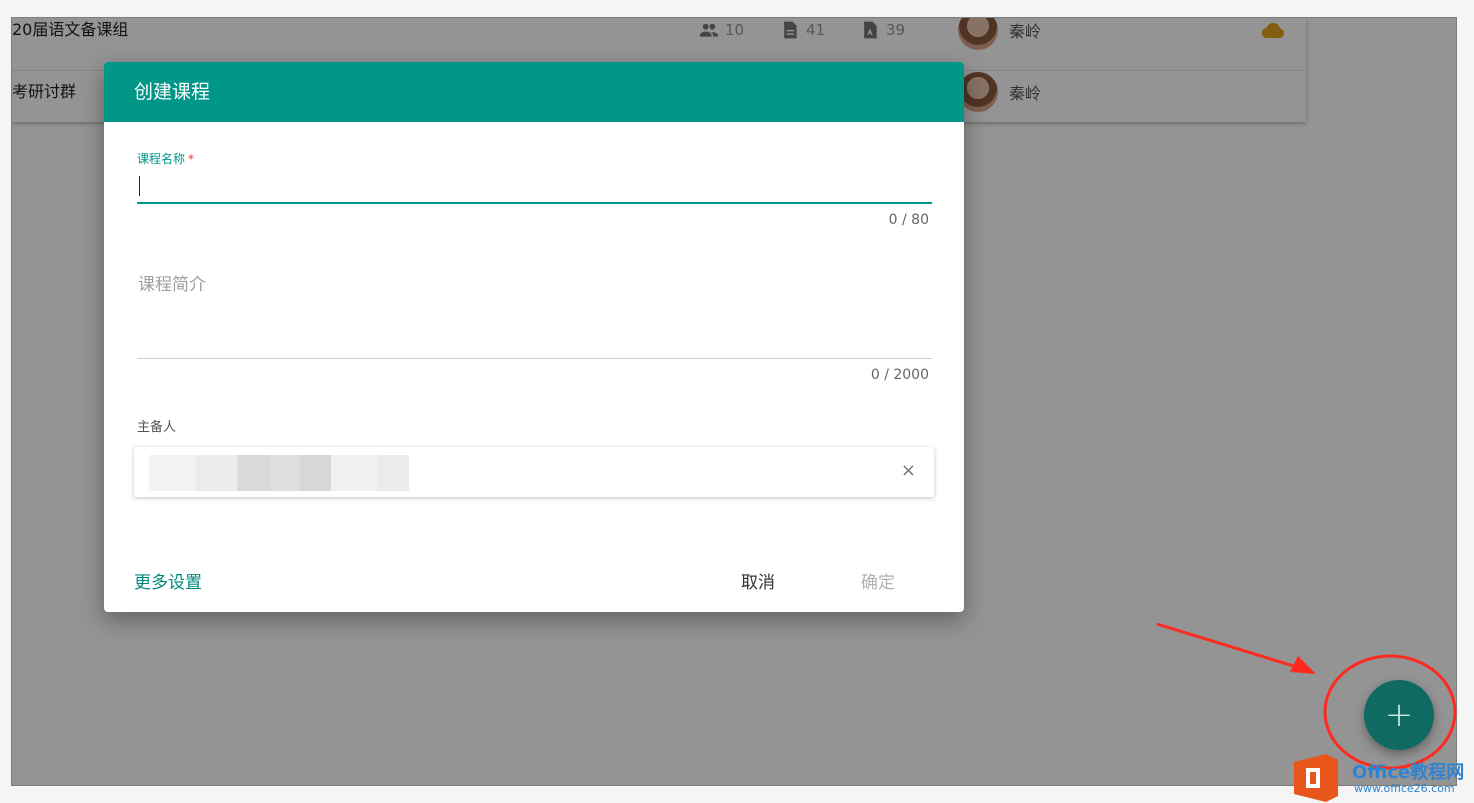 The width and height of the screenshot is (1474, 803). What do you see at coordinates (758, 580) in the screenshot?
I see `cancel-button: 取消` at bounding box center [758, 580].